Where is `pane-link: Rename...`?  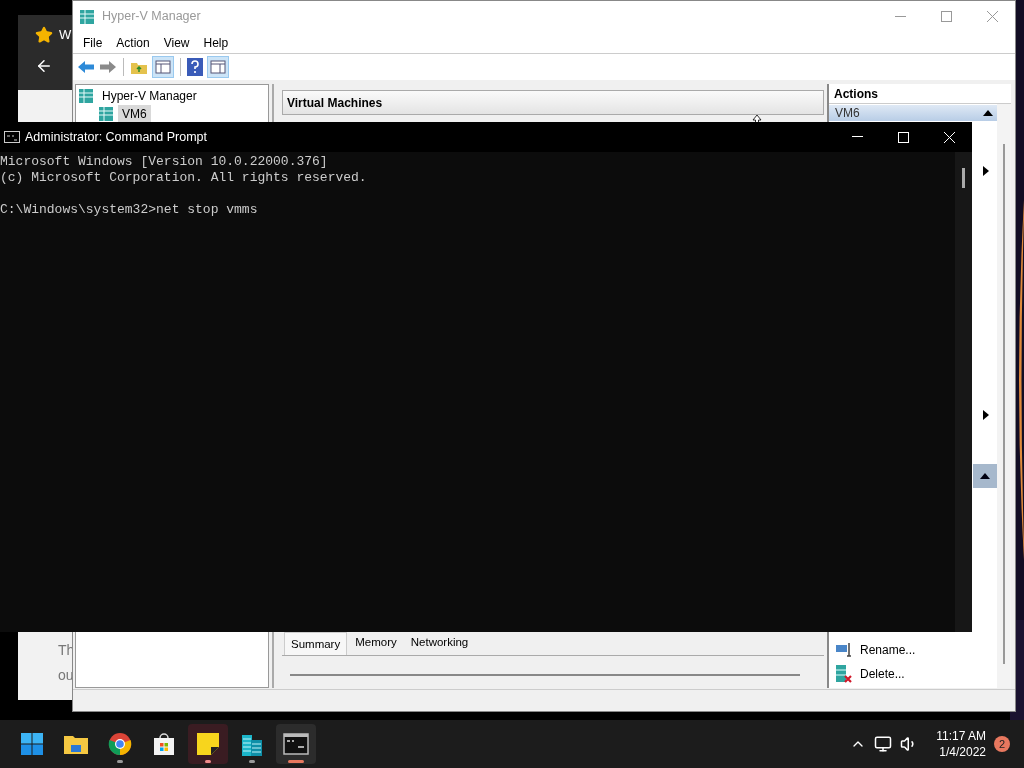 pane-link: Rename... is located at coordinates (888, 650).